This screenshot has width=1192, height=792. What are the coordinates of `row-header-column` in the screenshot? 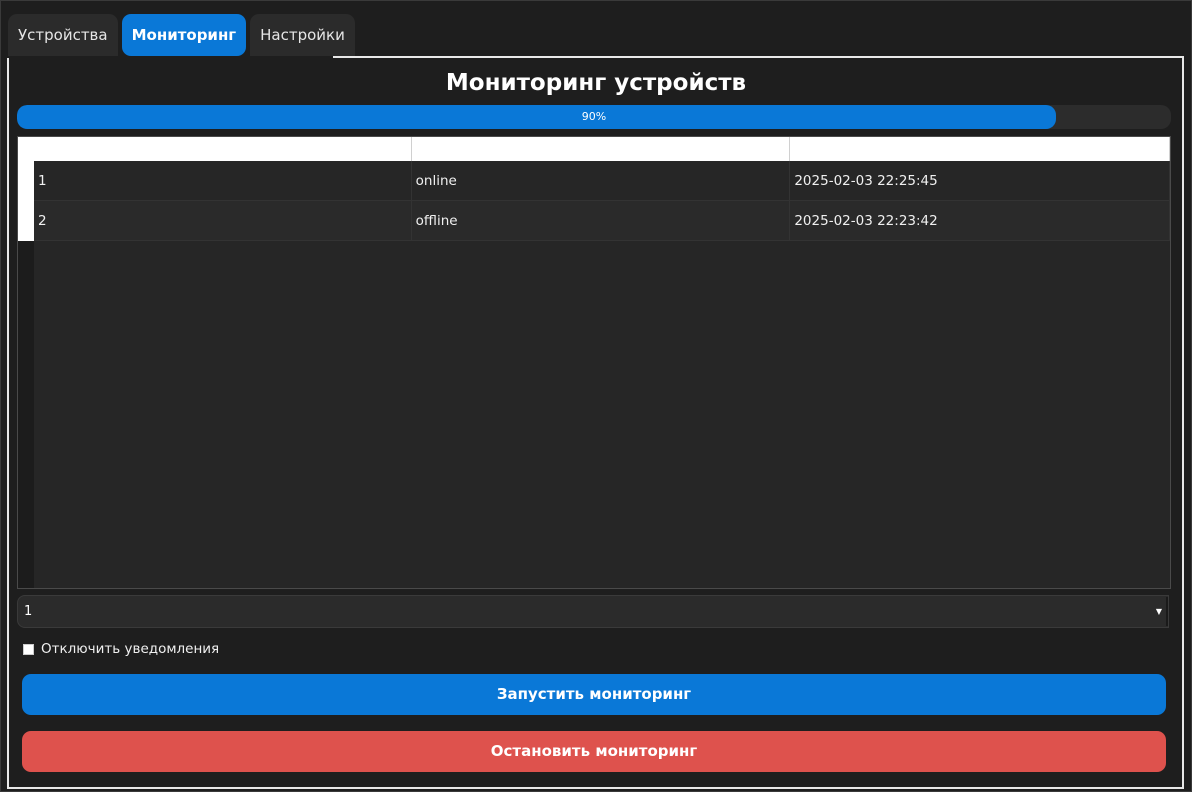 It's located at (26, 189).